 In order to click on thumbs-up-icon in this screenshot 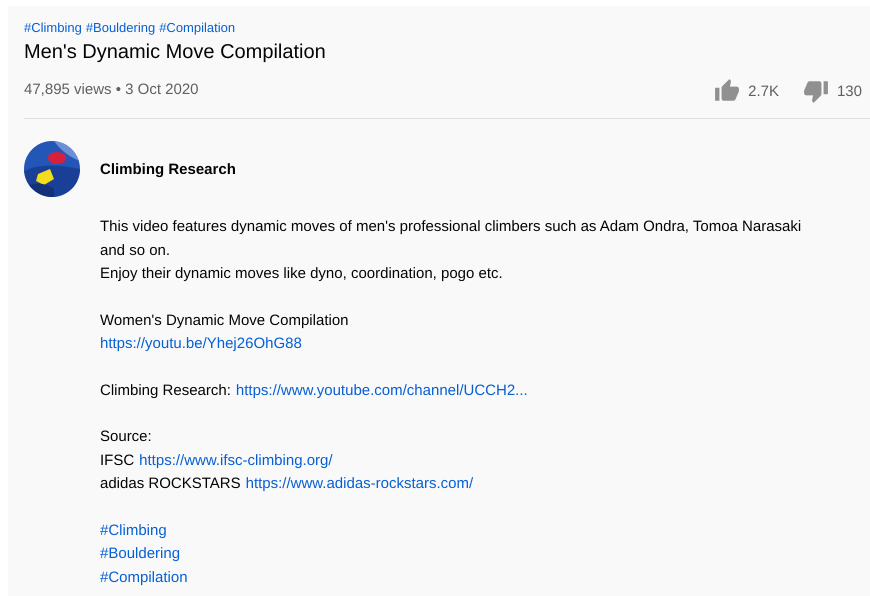, I will do `click(727, 91)`.